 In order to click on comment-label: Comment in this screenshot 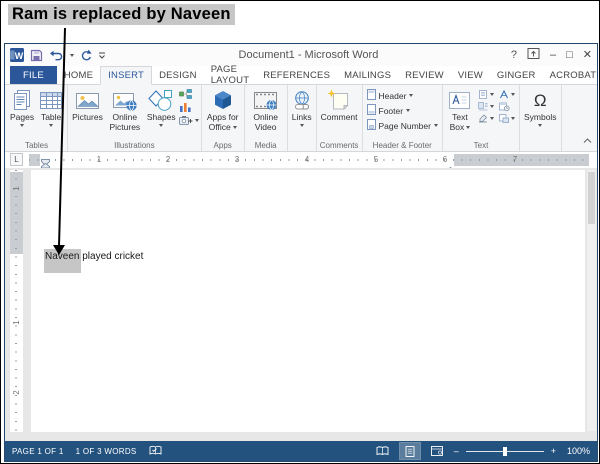, I will do `click(339, 117)`.